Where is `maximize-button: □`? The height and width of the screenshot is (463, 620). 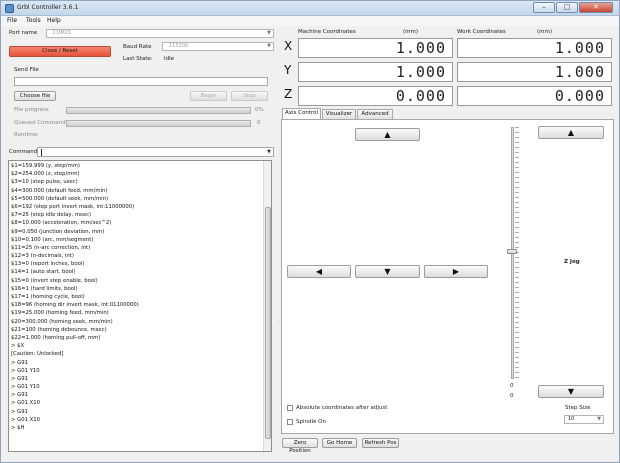 maximize-button: □ is located at coordinates (567, 7).